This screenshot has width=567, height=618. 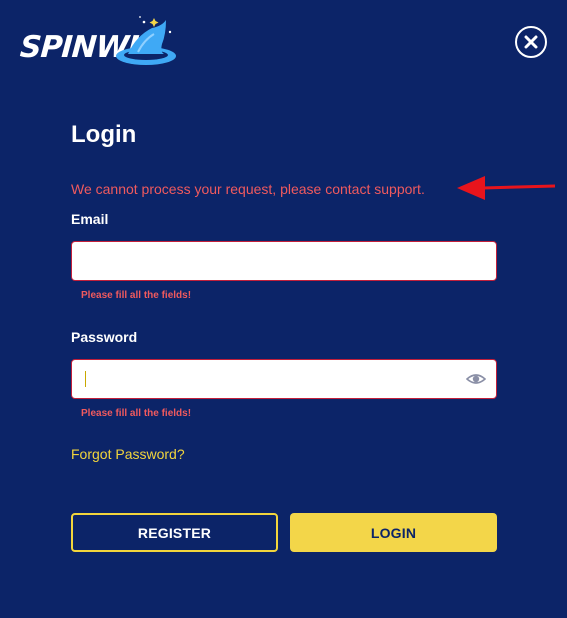 What do you see at coordinates (104, 337) in the screenshot?
I see `password-label: Password` at bounding box center [104, 337].